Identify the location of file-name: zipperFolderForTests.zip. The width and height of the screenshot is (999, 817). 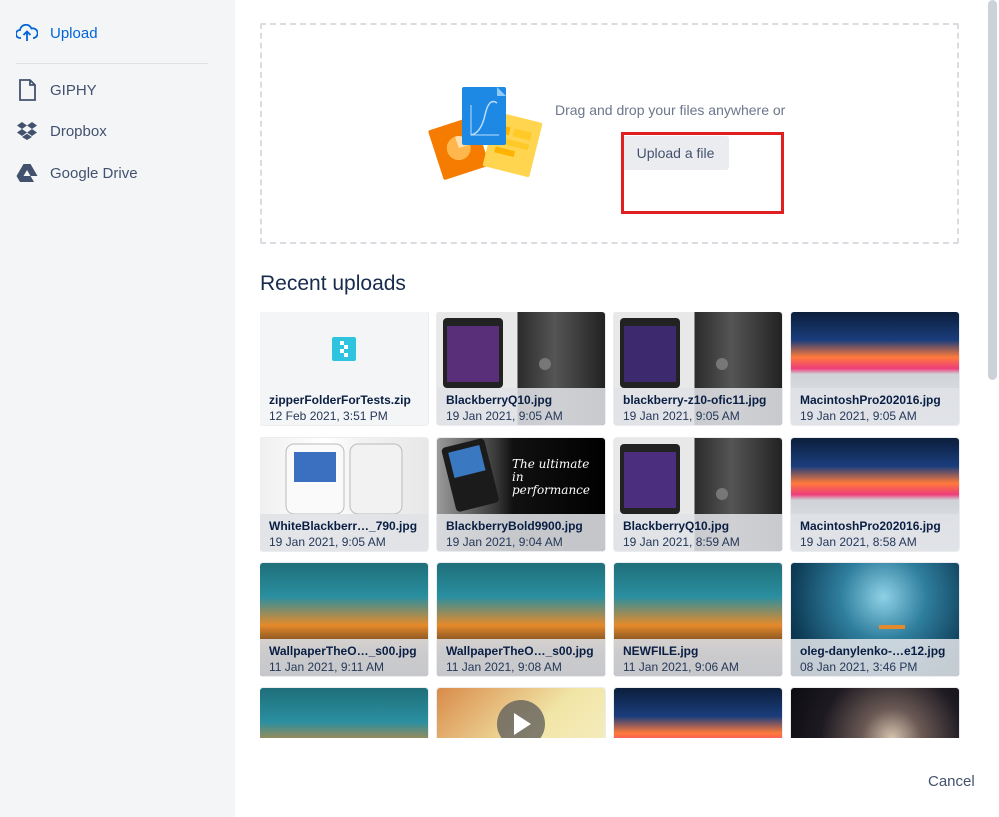
(340, 400).